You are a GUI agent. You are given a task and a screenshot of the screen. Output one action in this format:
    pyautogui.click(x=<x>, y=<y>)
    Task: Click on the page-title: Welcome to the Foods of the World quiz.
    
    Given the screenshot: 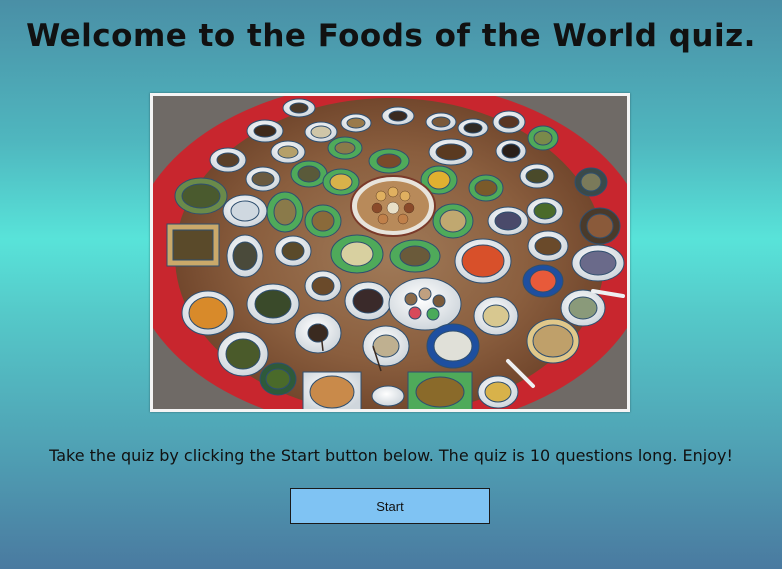 What is the action you would take?
    pyautogui.click(x=391, y=36)
    